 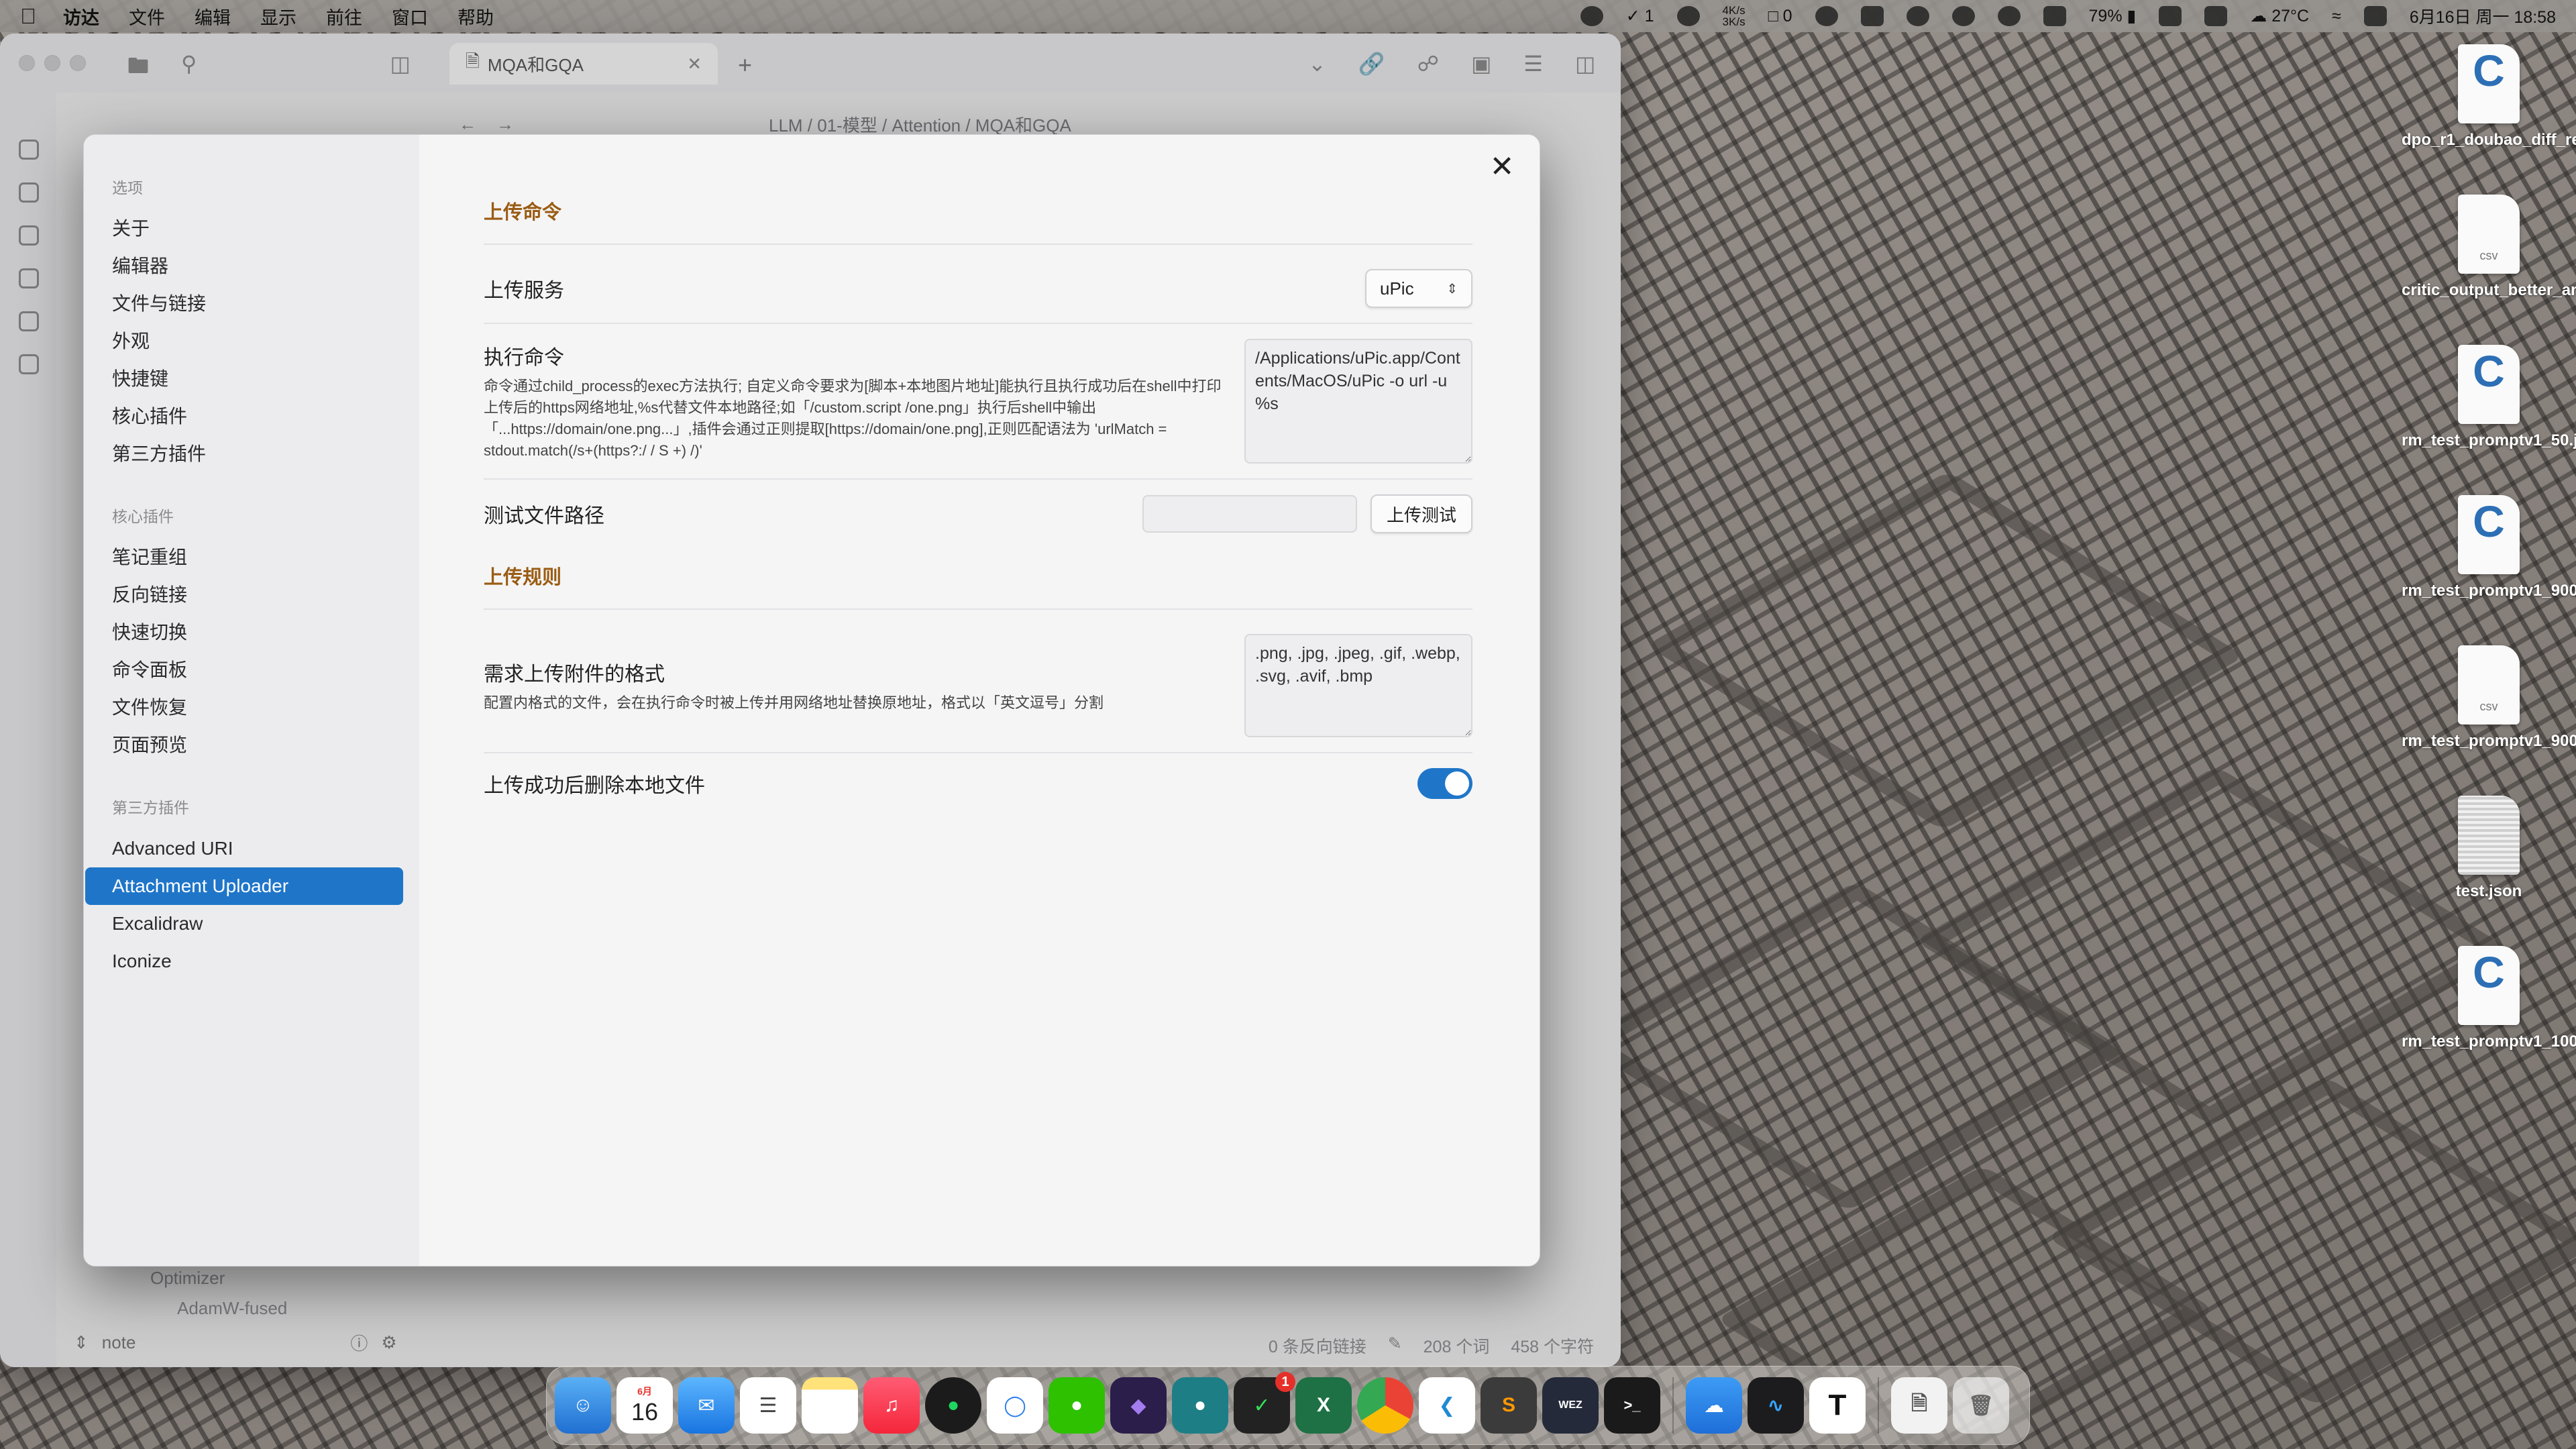 I want to click on nav-editor: 编辑器, so click(x=244, y=266).